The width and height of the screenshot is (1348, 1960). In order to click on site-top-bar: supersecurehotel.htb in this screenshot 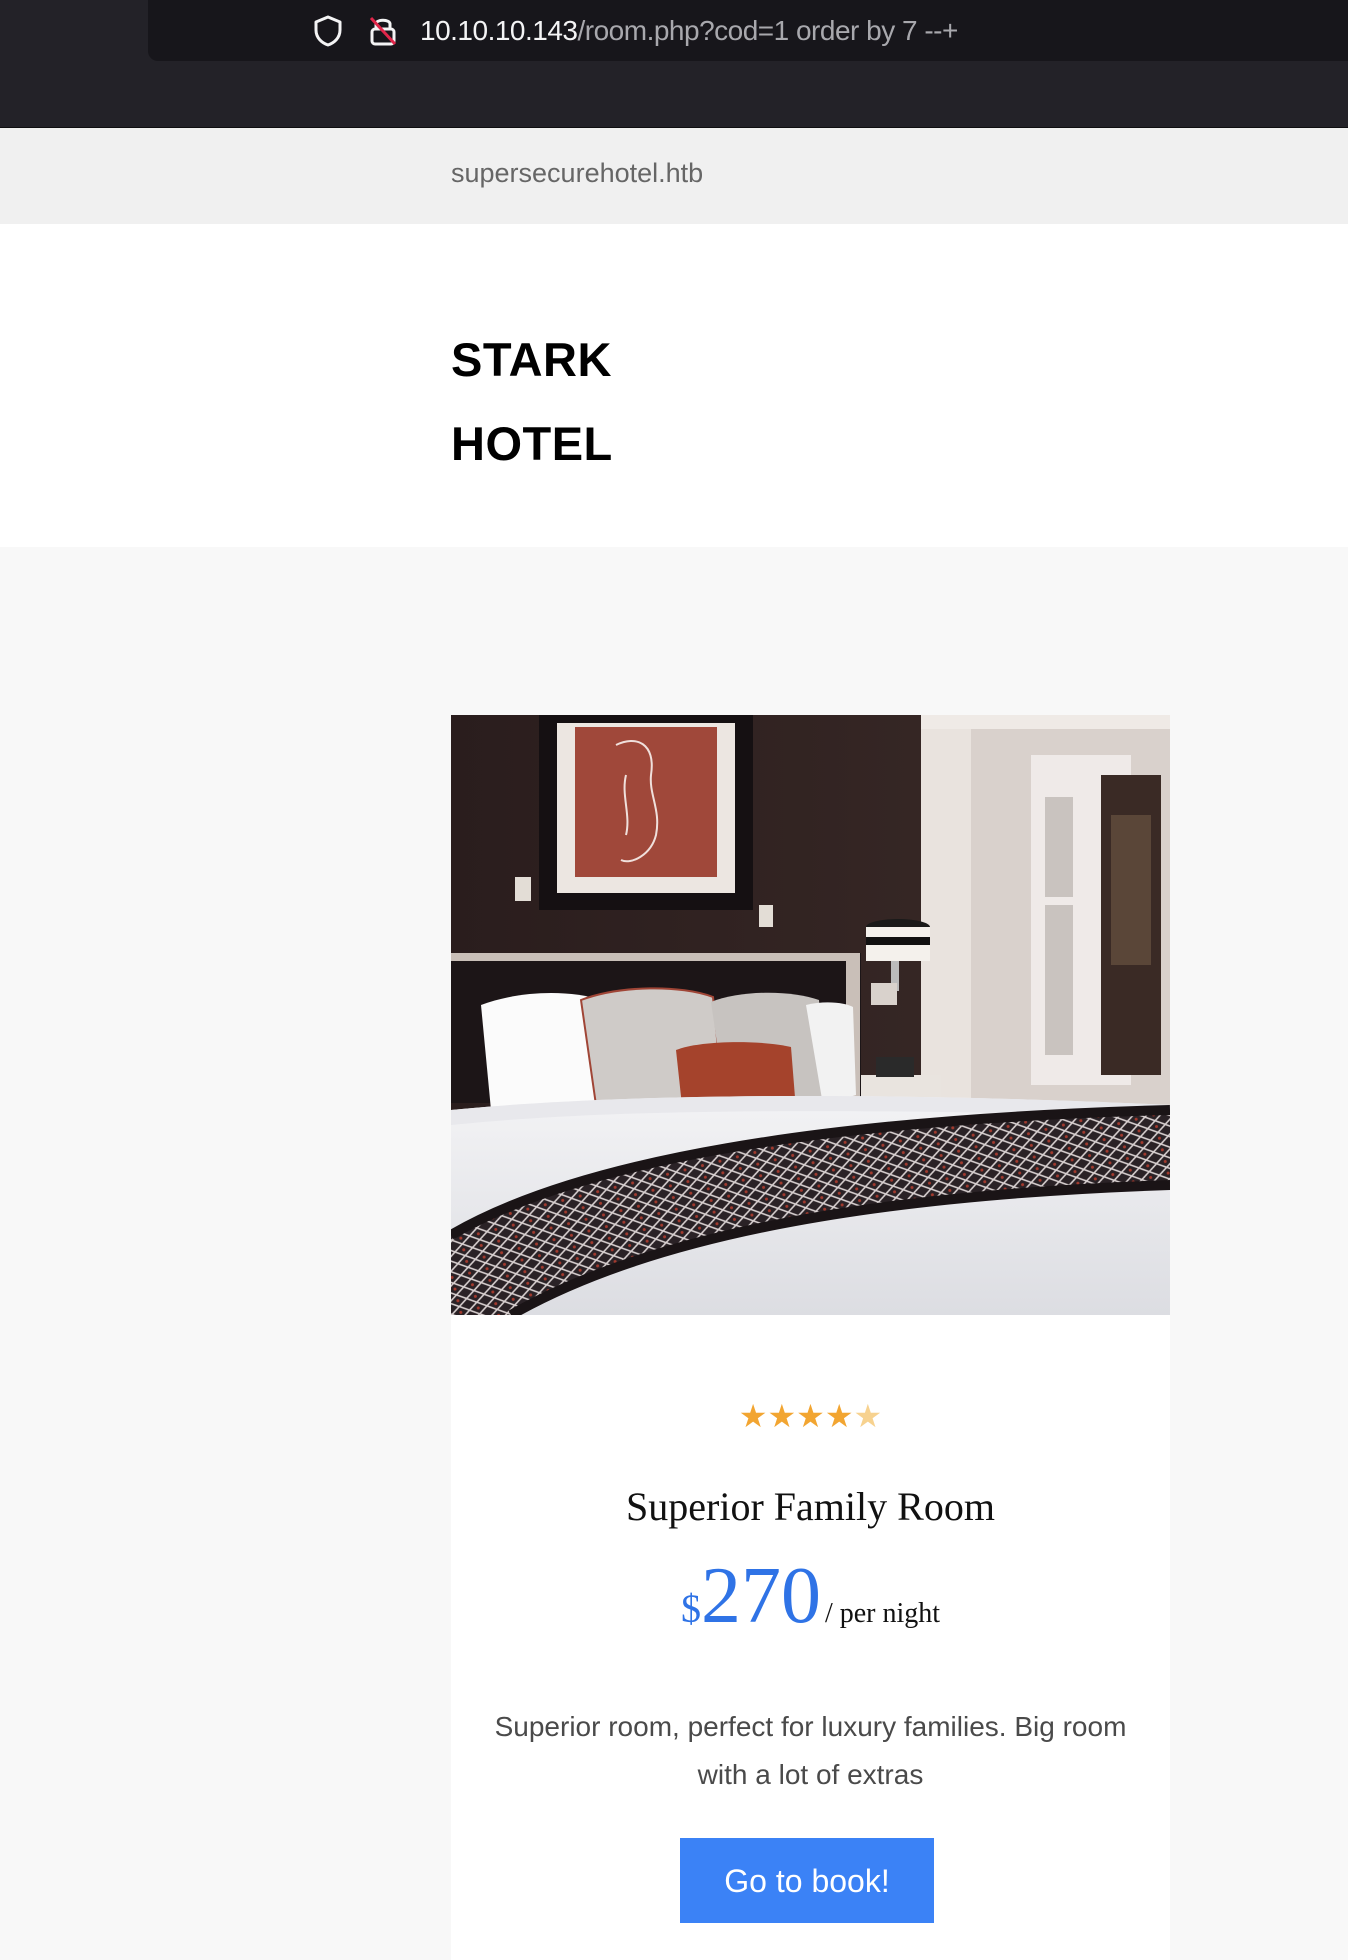, I will do `click(674, 176)`.